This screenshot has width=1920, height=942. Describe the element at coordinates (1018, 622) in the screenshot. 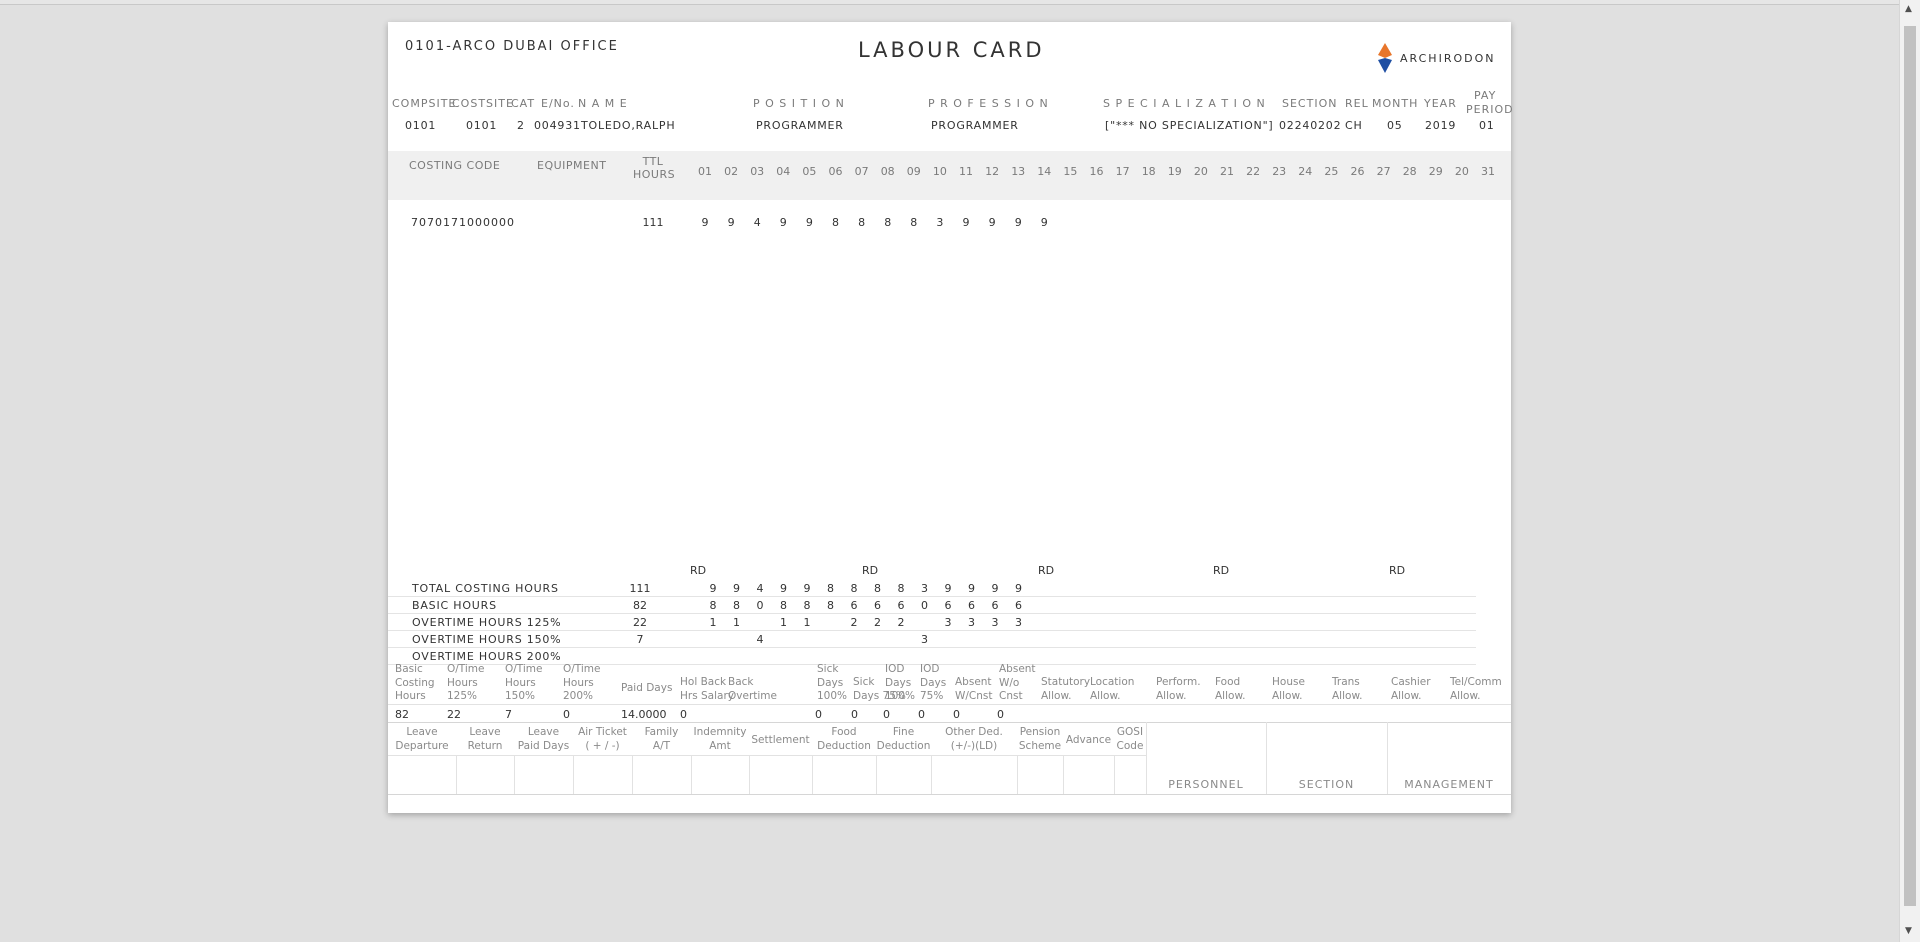

I see `summary-day-14: 3` at that location.